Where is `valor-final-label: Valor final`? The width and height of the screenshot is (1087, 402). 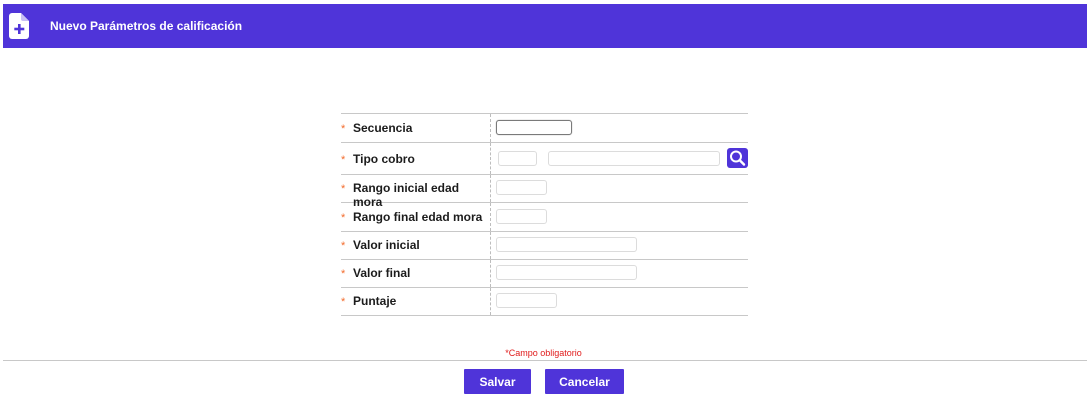 valor-final-label: Valor final is located at coordinates (382, 273).